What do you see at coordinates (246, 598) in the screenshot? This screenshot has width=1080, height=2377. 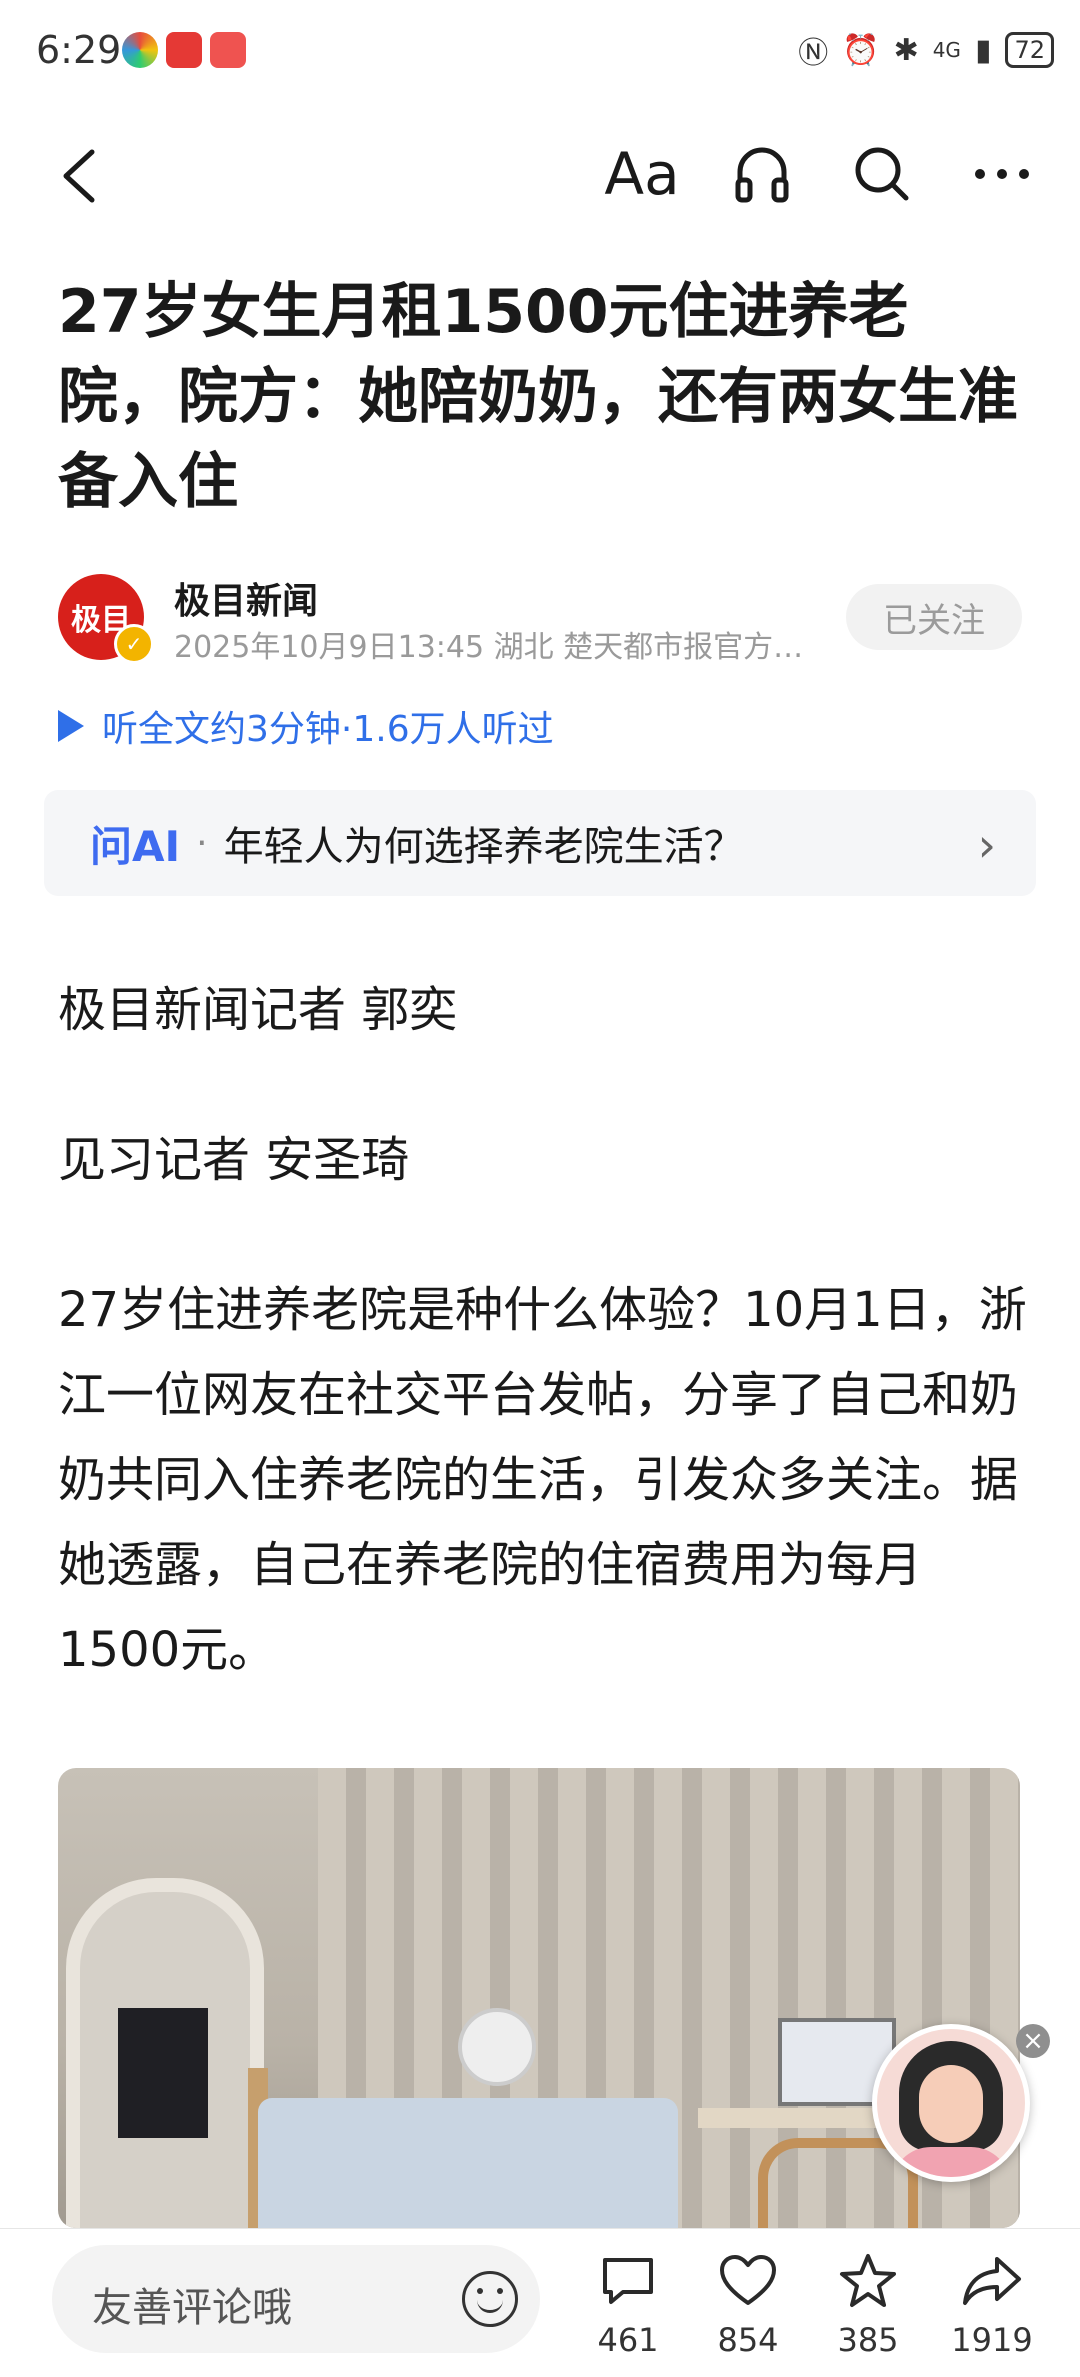 I see `source-name: 极目新闻` at bounding box center [246, 598].